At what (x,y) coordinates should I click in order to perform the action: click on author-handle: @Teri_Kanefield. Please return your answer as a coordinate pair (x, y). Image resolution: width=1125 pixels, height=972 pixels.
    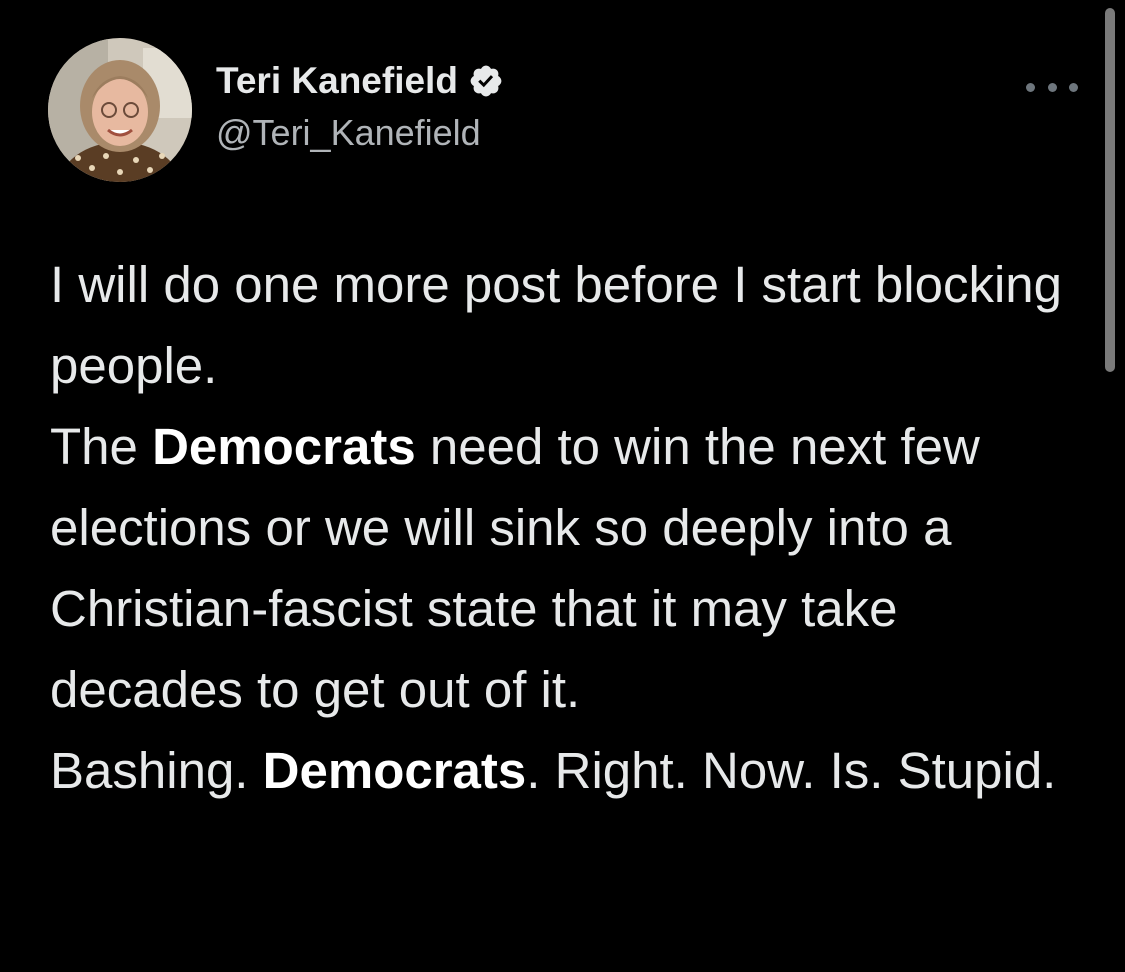
    Looking at the image, I should click on (348, 133).